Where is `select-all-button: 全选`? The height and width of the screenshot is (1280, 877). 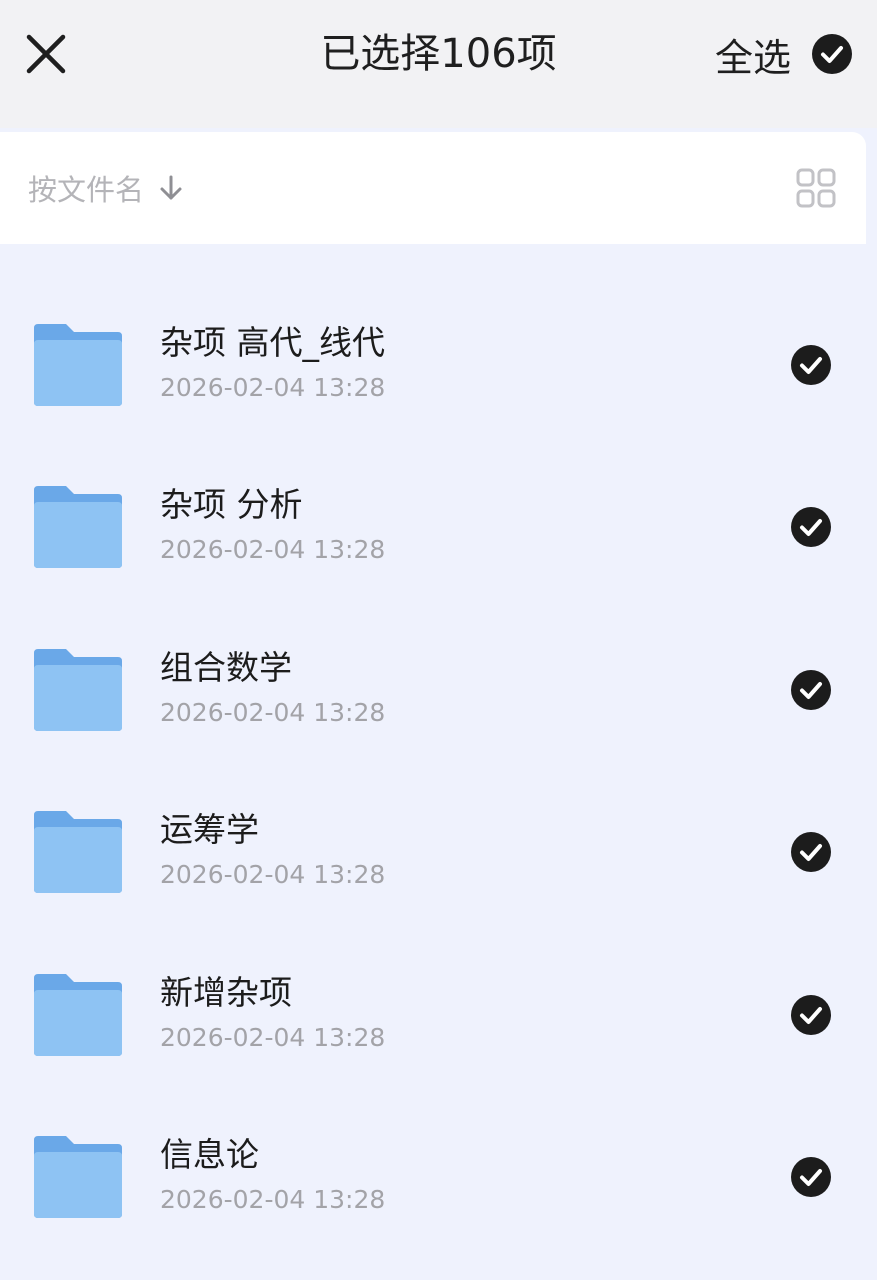
select-all-button: 全选 is located at coordinates (784, 54).